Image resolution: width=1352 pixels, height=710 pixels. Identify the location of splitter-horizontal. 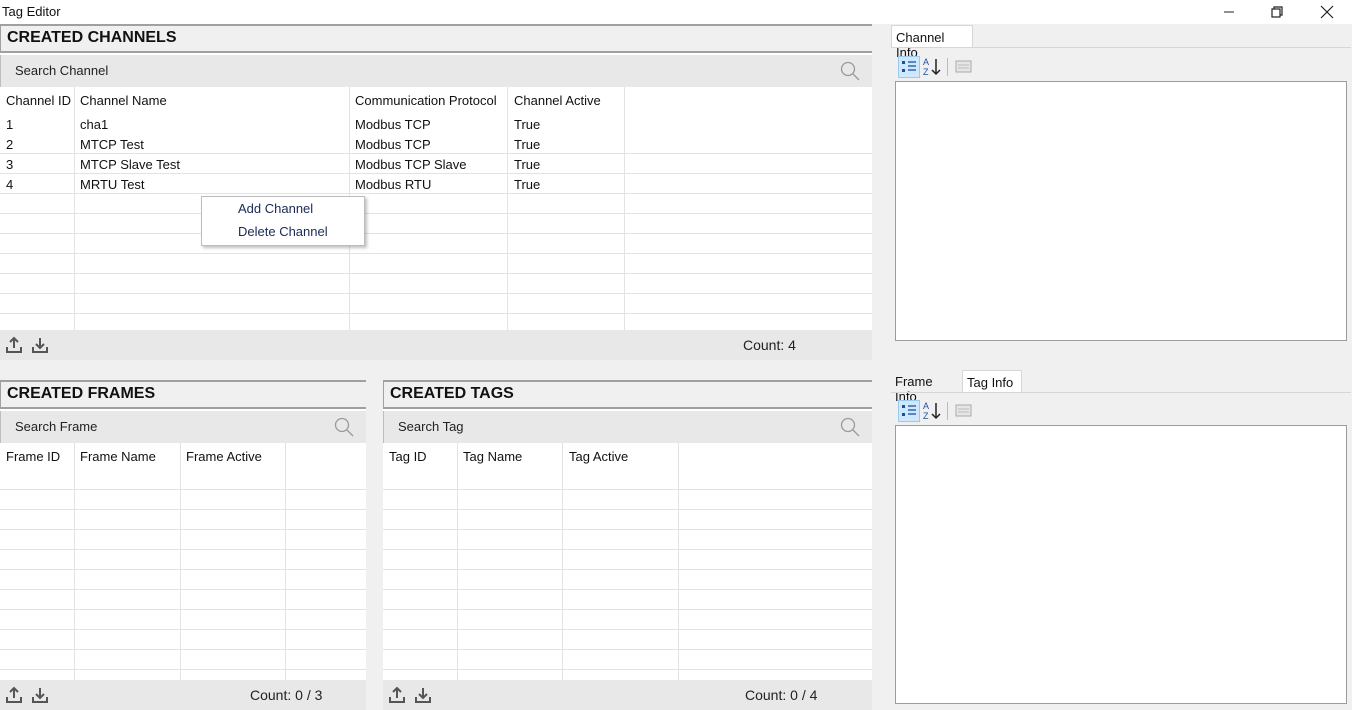
(436, 370).